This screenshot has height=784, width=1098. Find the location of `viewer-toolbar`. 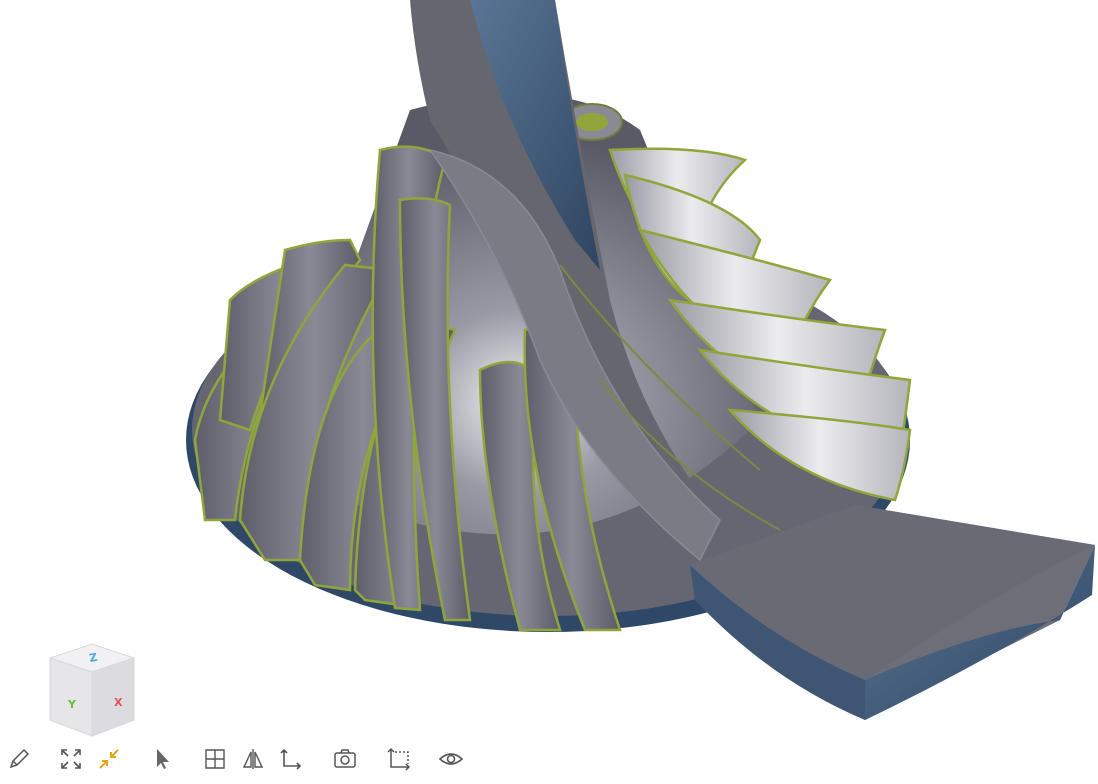

viewer-toolbar is located at coordinates (240, 759).